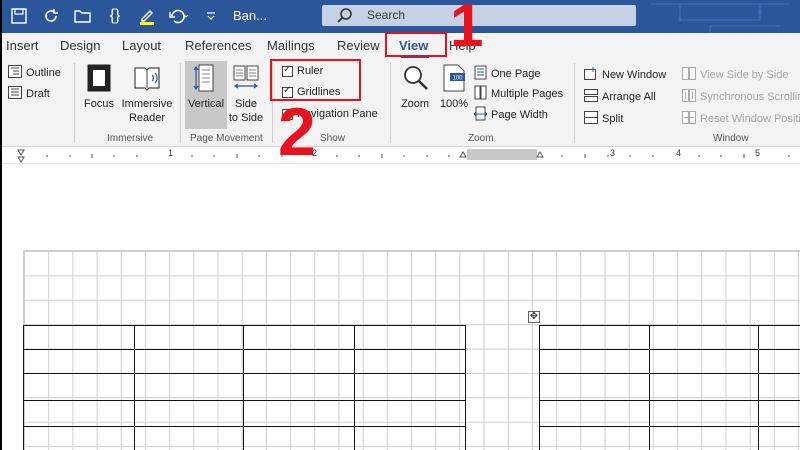 This screenshot has width=800, height=450. I want to click on immersive-reader-button: Immersive Reader, so click(147, 94).